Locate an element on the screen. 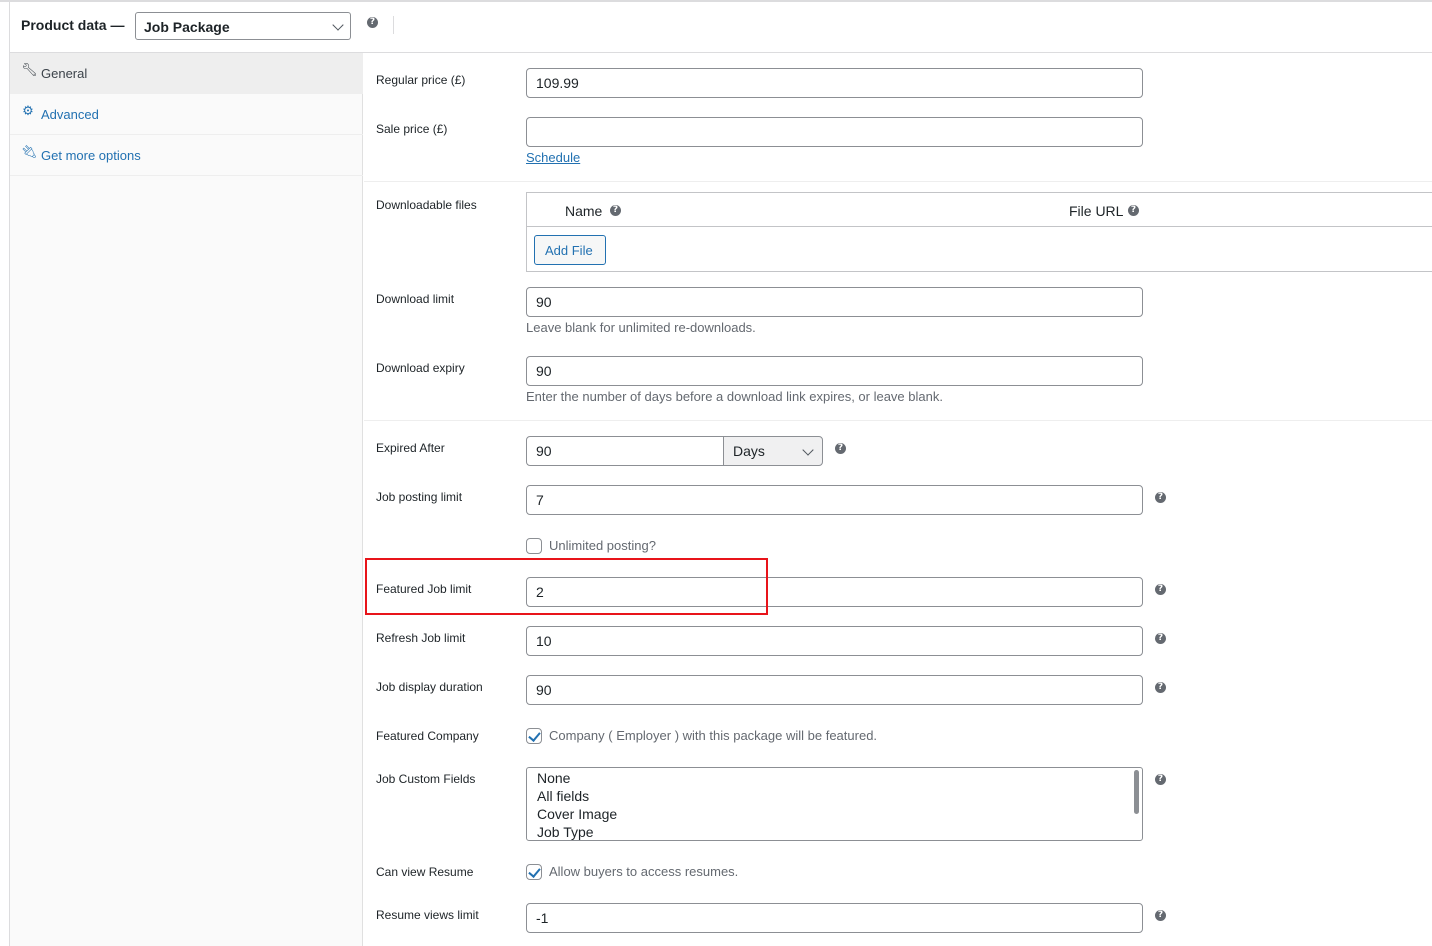 This screenshot has height=946, width=1432. featured-company-checkbox is located at coordinates (534, 736).